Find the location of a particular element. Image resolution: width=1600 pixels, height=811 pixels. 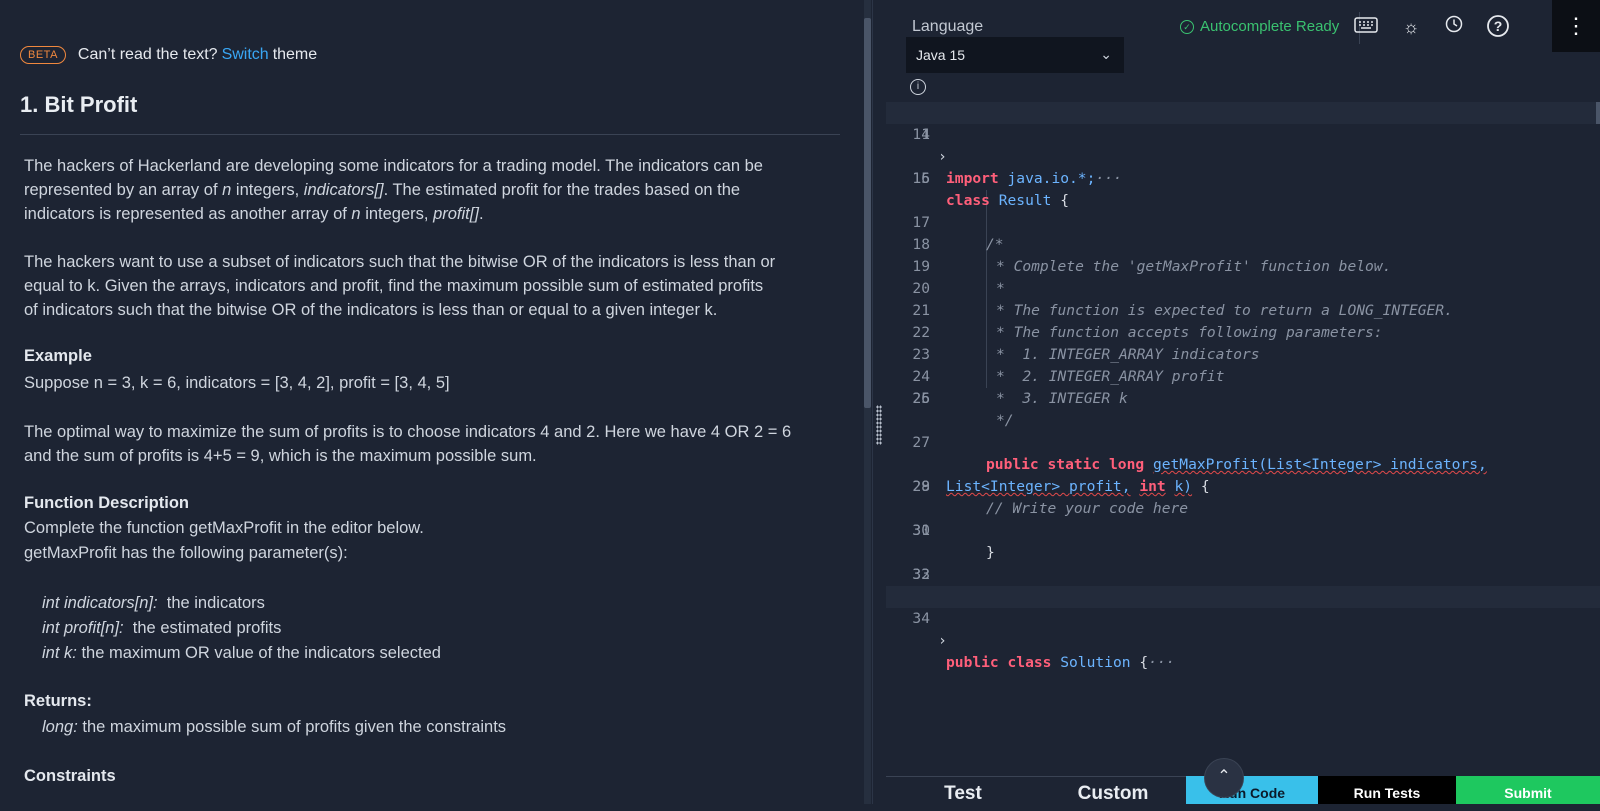

code-line: 19 * is located at coordinates (1243, 265).